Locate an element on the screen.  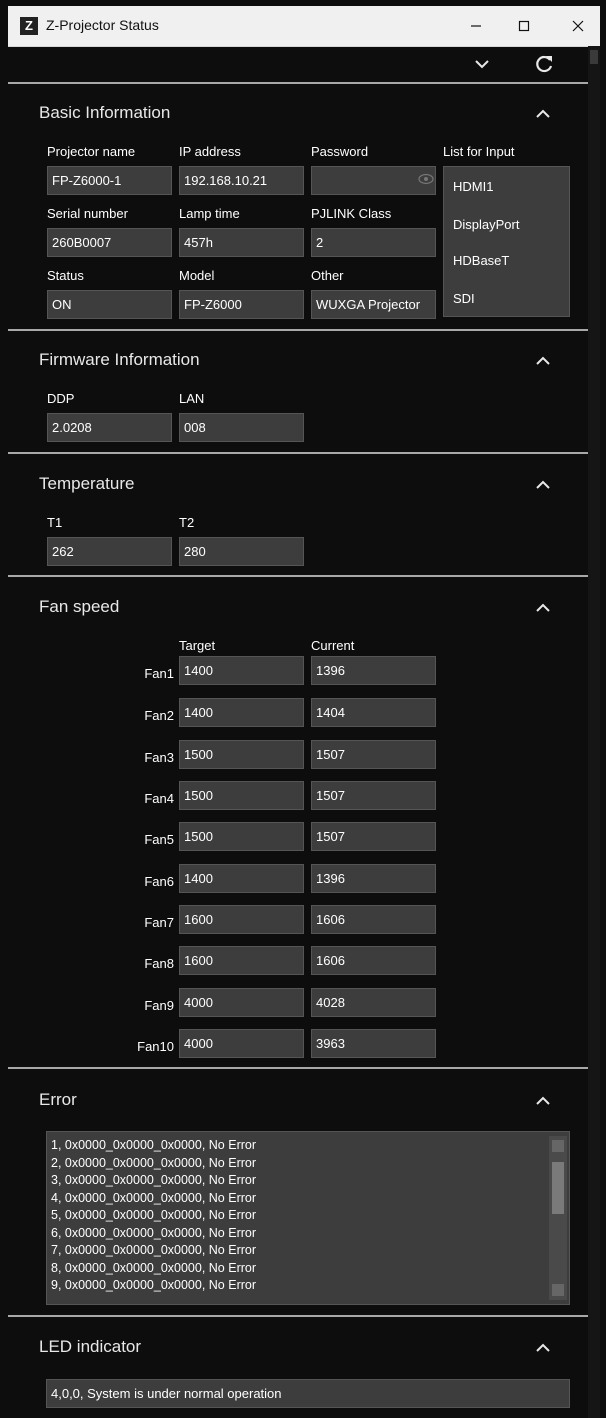
close-button is located at coordinates (578, 26).